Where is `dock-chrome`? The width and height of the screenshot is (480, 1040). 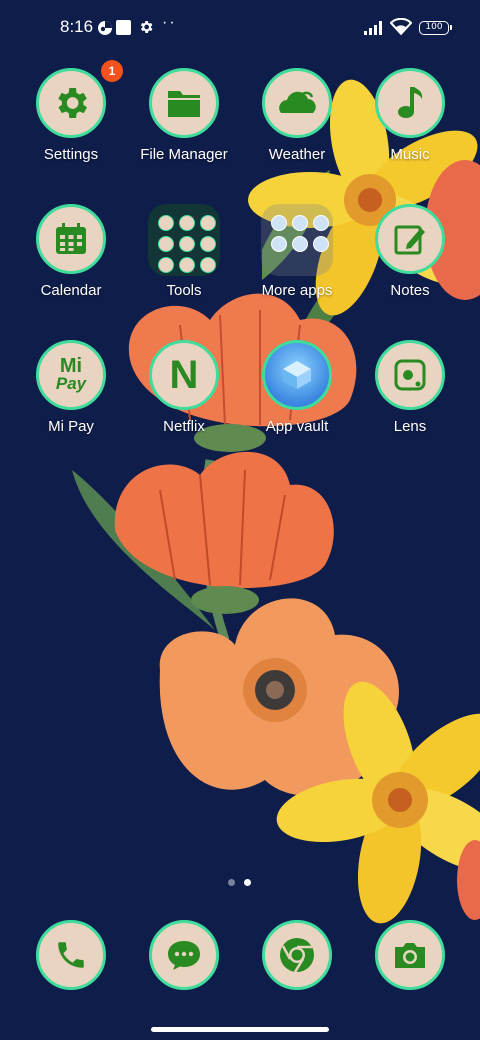 dock-chrome is located at coordinates (297, 956).